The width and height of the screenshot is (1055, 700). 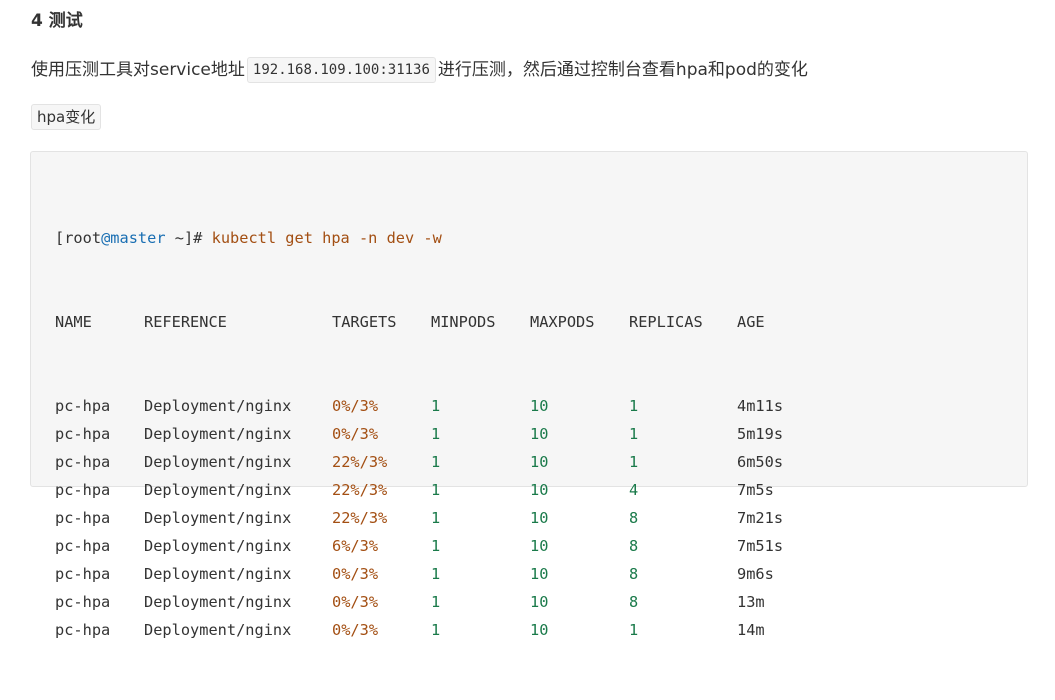 What do you see at coordinates (755, 490) in the screenshot?
I see `cell-age: 7m5s` at bounding box center [755, 490].